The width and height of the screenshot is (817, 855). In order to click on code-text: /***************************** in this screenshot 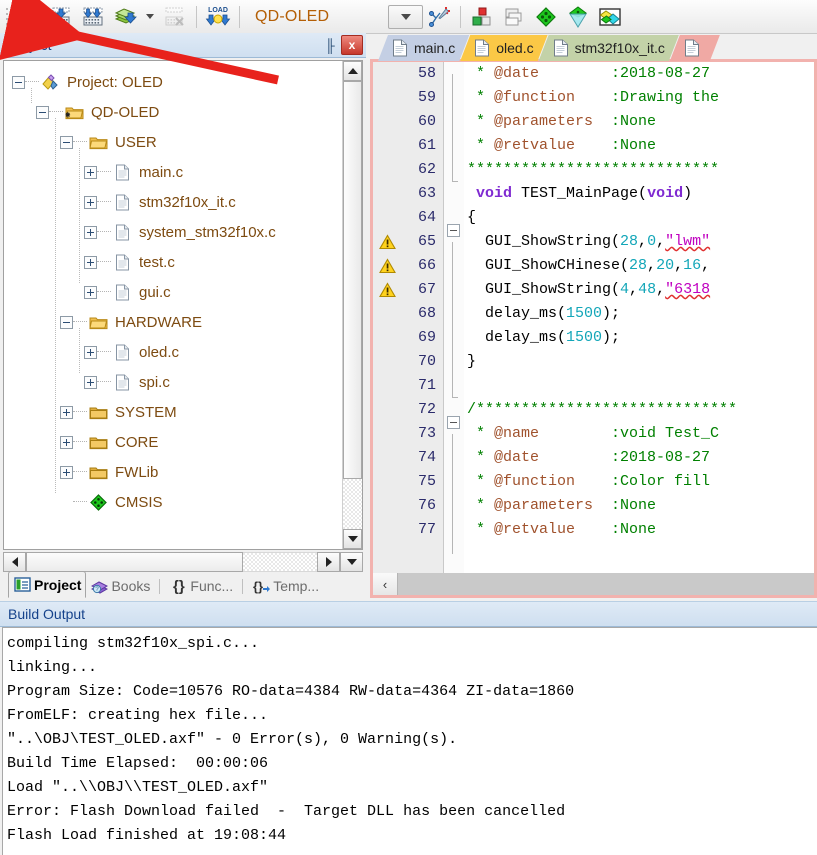, I will do `click(638, 410)`.